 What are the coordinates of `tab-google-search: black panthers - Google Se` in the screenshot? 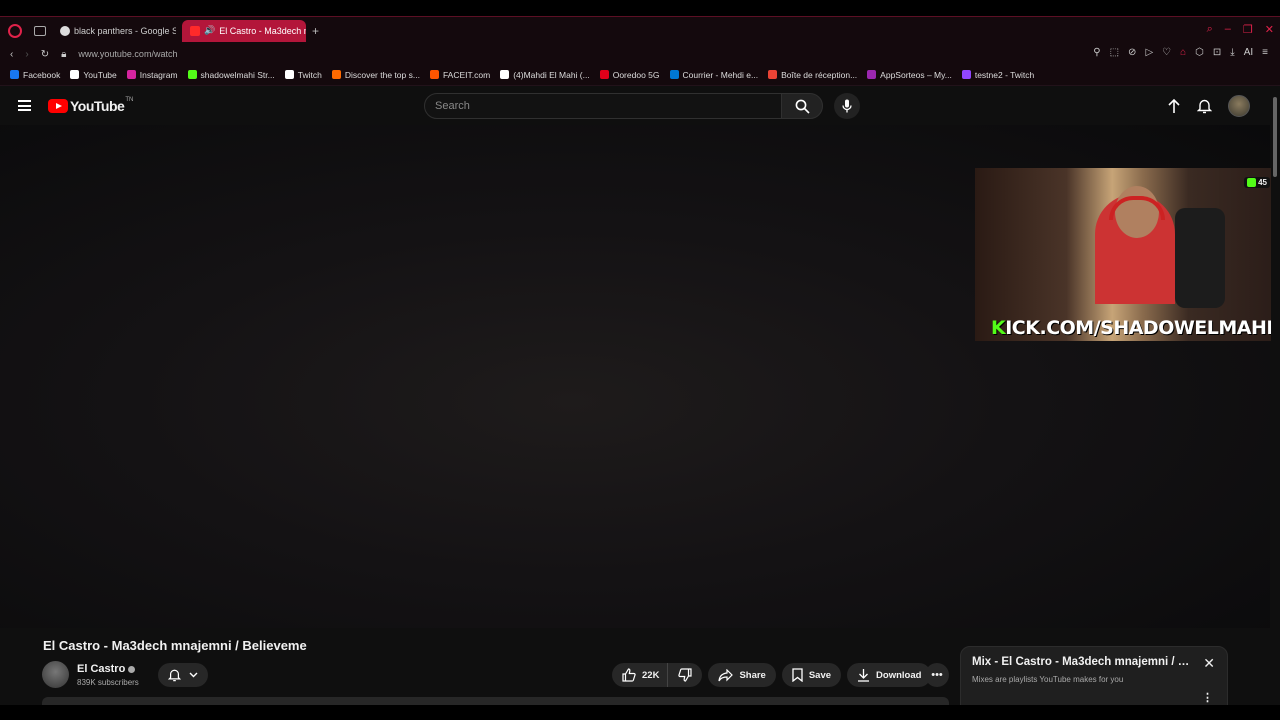 It's located at (114, 31).